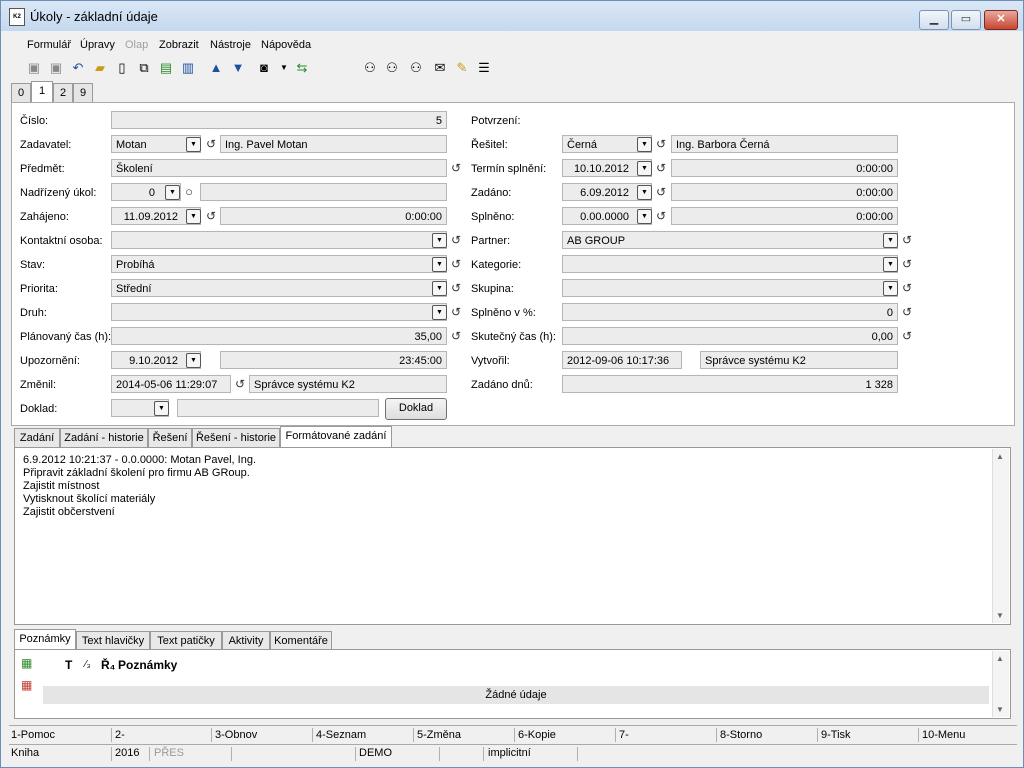 This screenshot has height=768, width=1024. Describe the element at coordinates (279, 168) in the screenshot. I see `predmet-field: Školení` at that location.